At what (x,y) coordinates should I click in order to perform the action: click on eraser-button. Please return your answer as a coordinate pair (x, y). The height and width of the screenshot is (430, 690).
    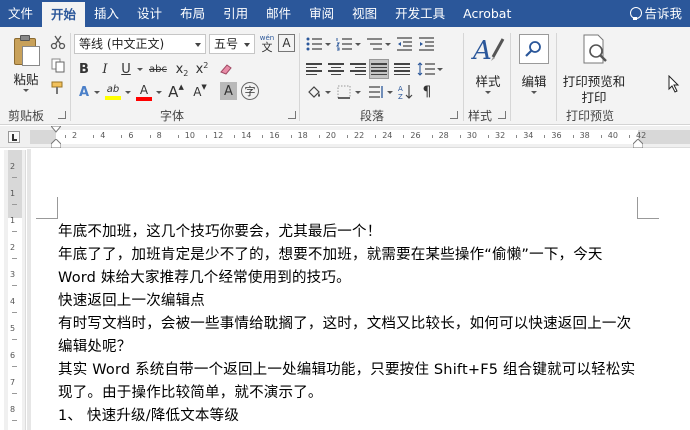
    Looking at the image, I should click on (226, 69).